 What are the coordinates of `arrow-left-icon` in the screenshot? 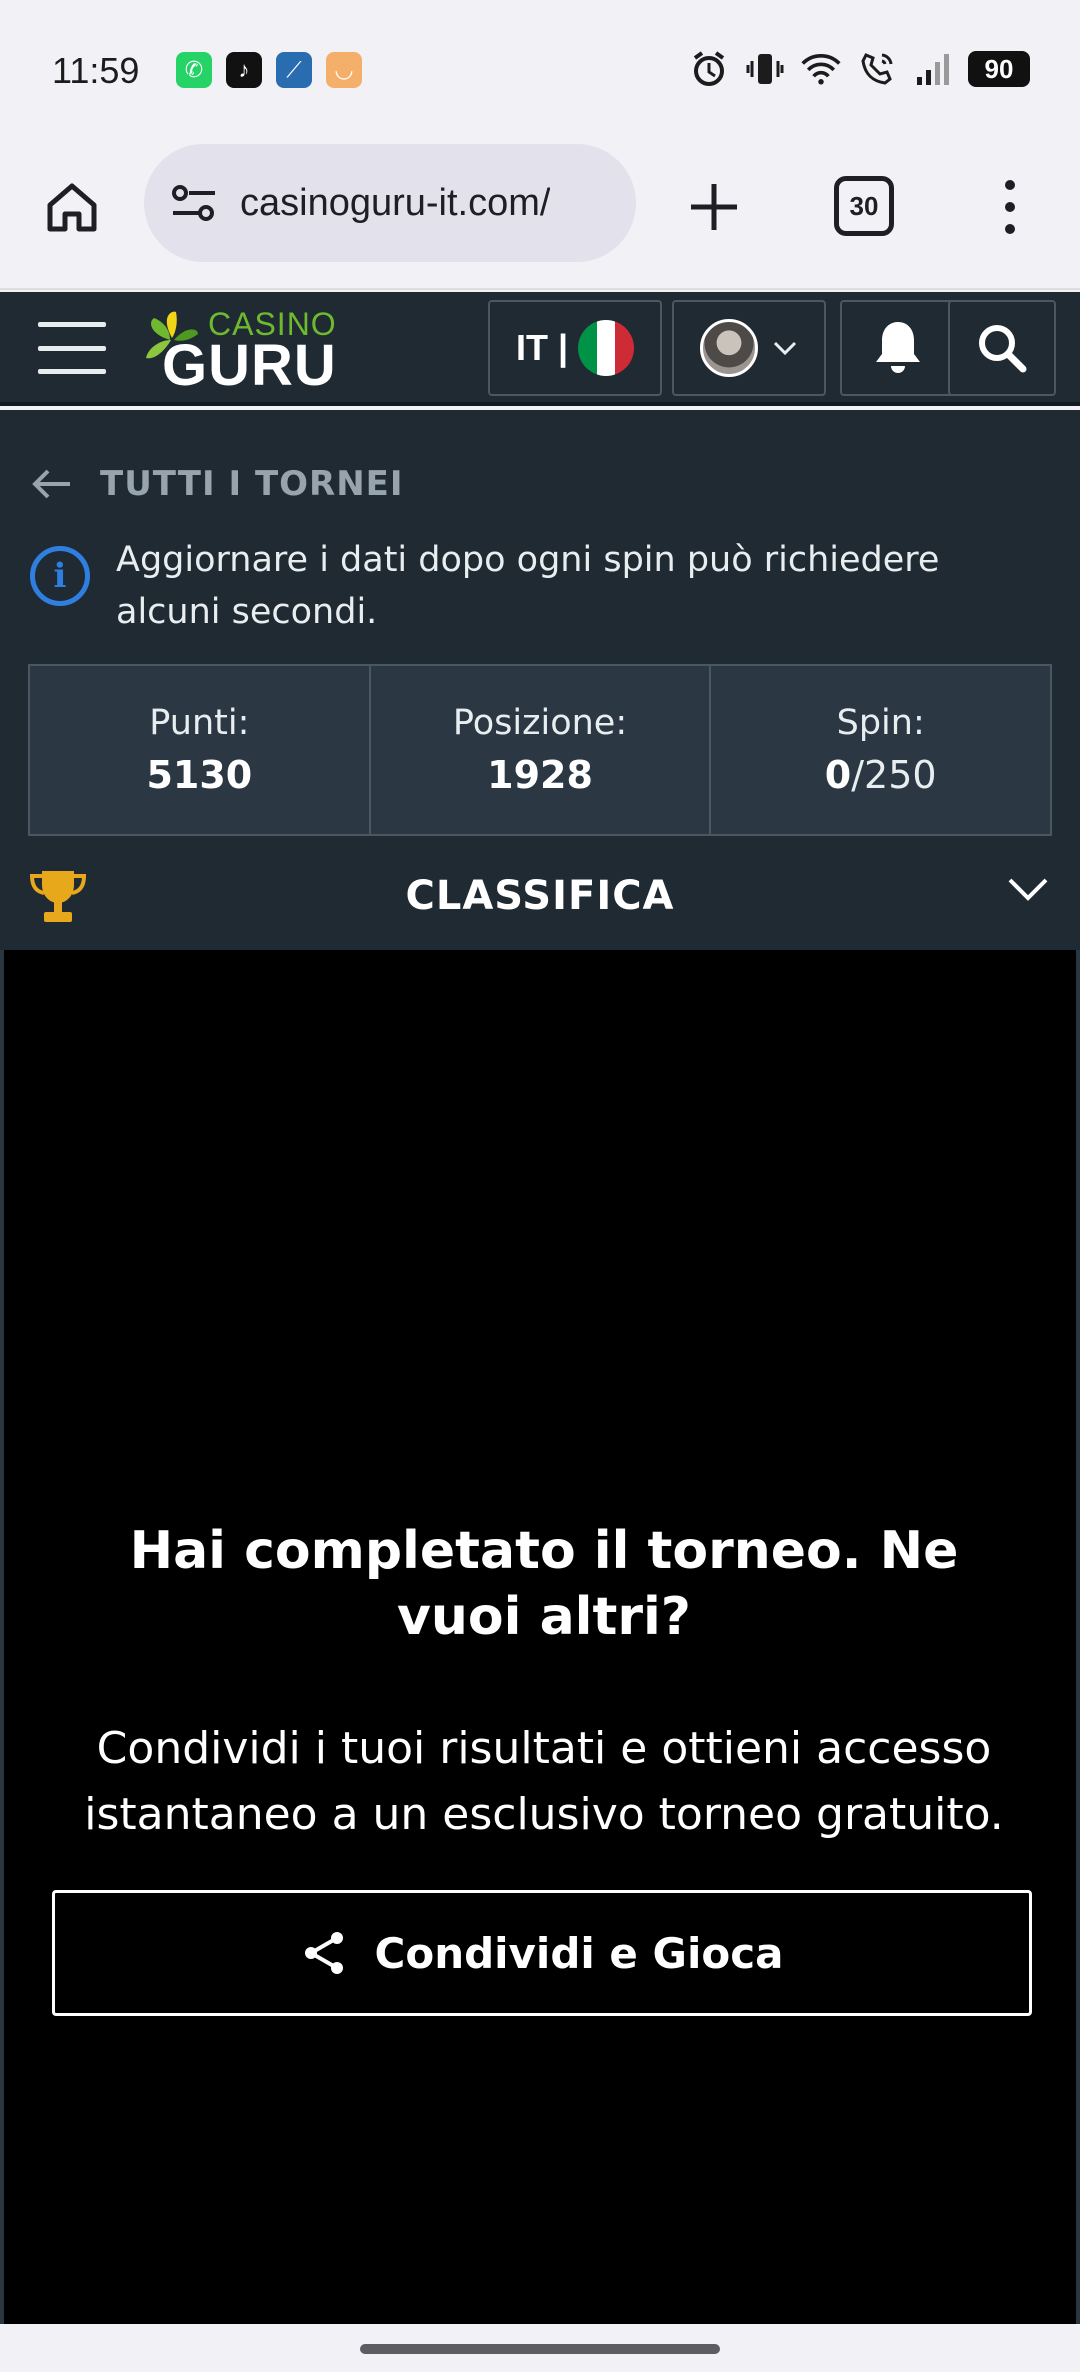 It's located at (51, 484).